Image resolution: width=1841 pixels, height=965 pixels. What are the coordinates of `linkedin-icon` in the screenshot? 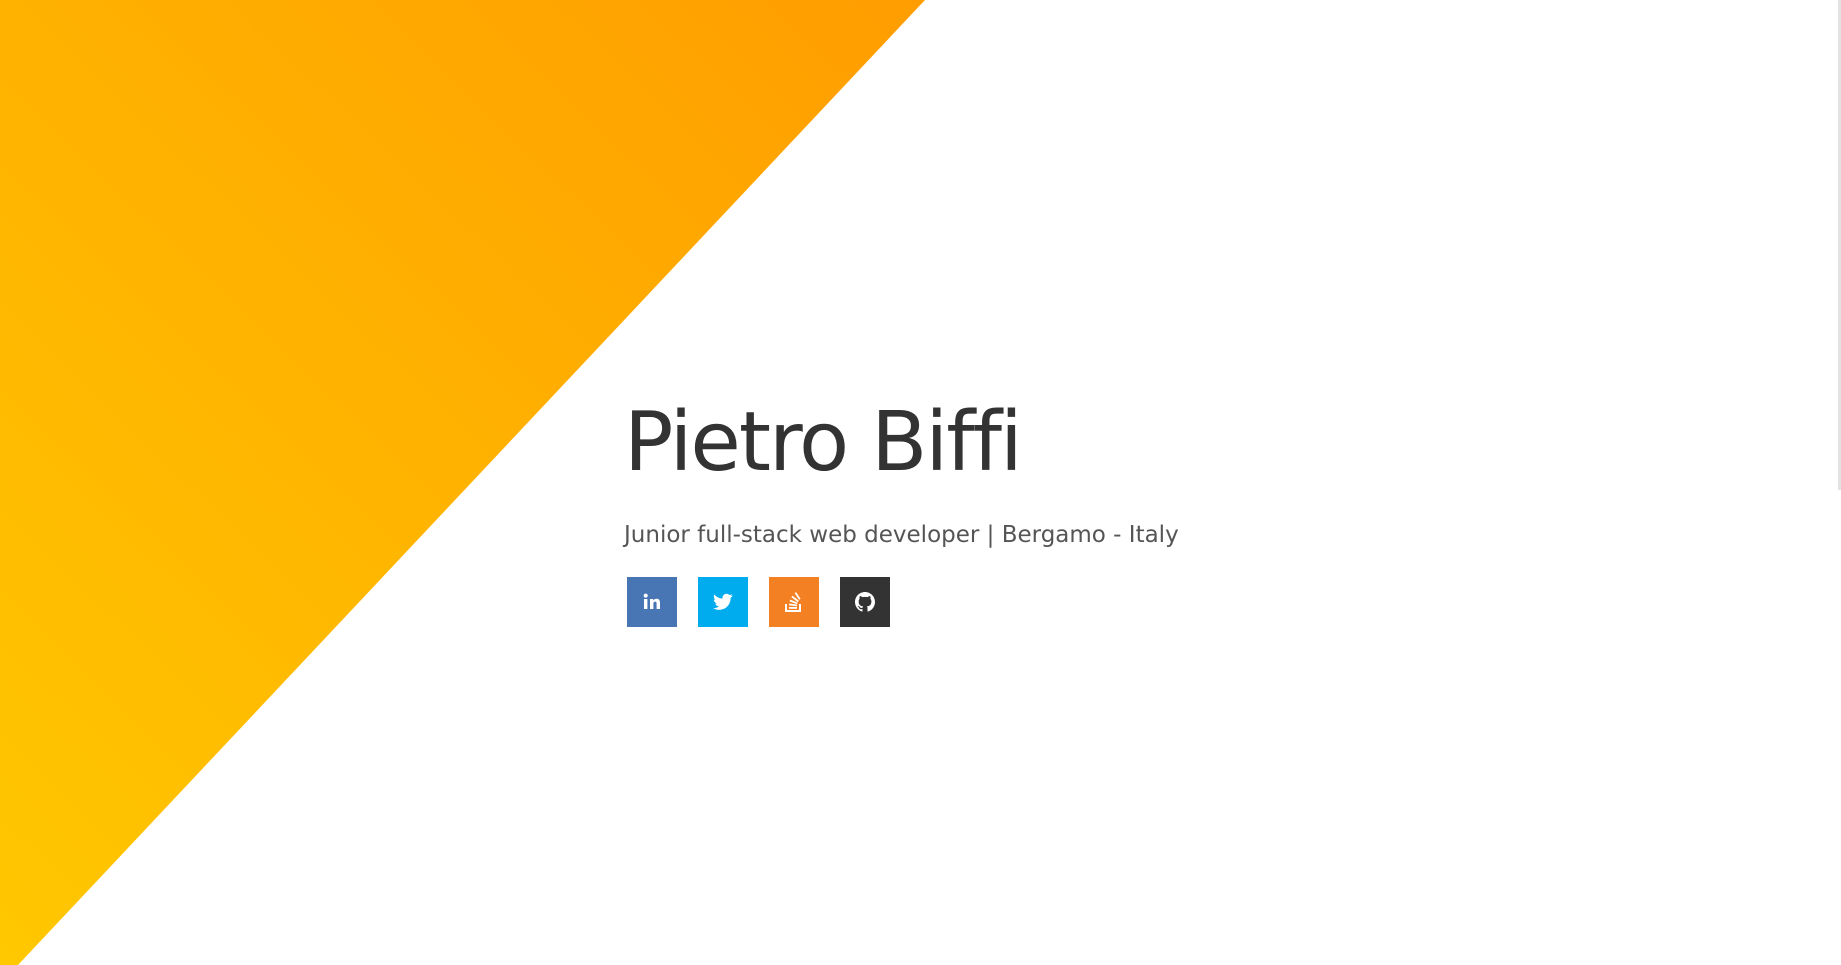 It's located at (651, 601).